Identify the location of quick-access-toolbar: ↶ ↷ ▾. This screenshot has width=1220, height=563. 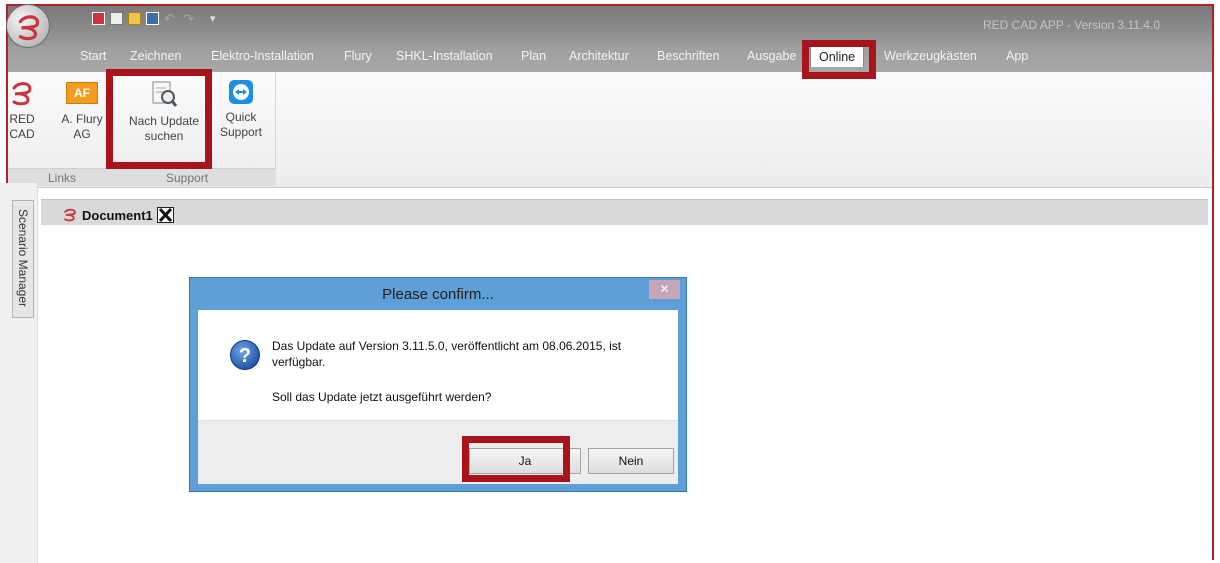
(157, 18).